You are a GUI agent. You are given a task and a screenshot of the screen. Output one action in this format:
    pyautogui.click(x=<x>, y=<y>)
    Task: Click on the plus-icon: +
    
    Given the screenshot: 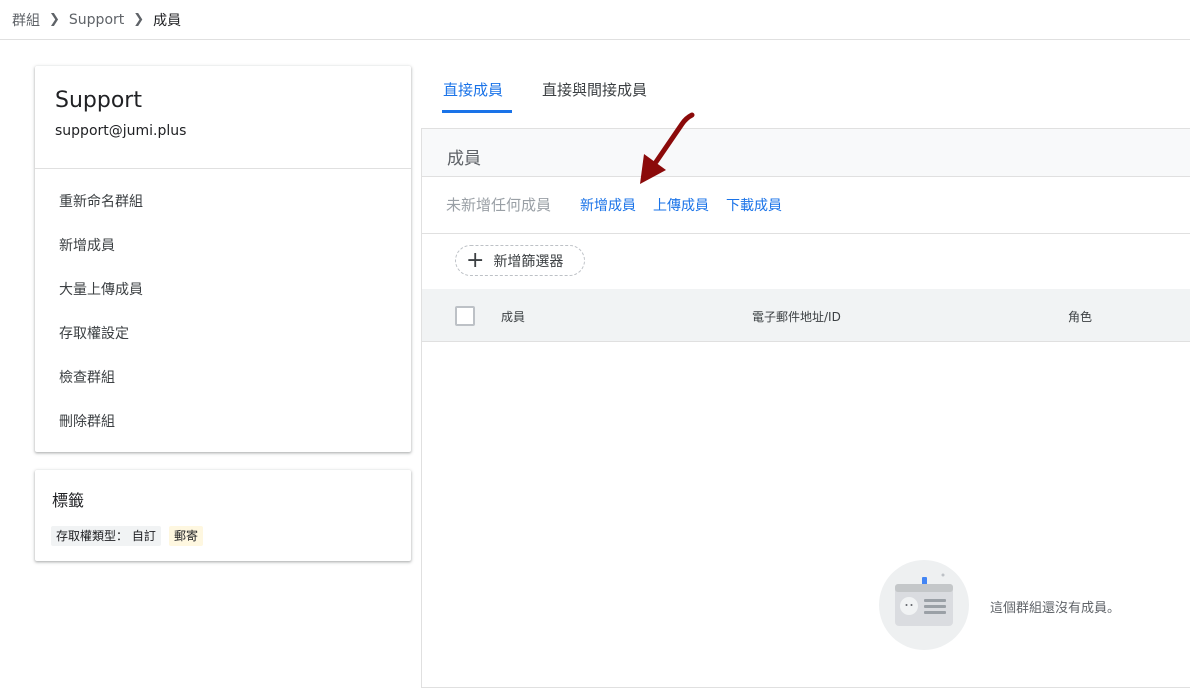 What is the action you would take?
    pyautogui.click(x=475, y=260)
    